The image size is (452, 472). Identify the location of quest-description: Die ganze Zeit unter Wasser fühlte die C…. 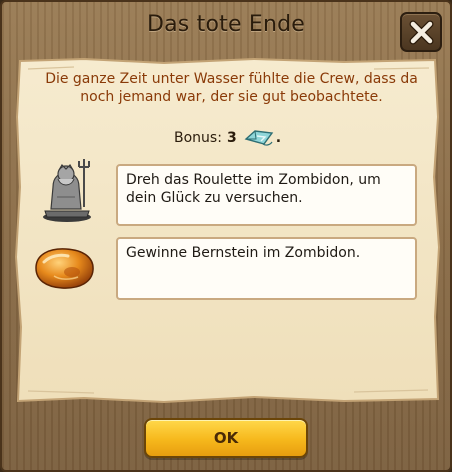
(231, 88).